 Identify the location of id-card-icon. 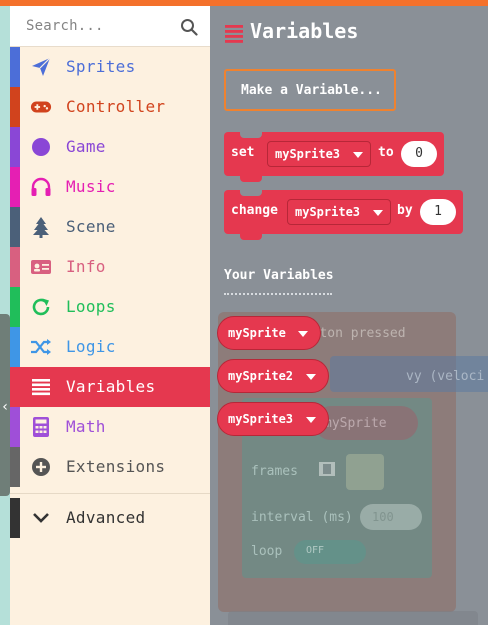
(41, 267).